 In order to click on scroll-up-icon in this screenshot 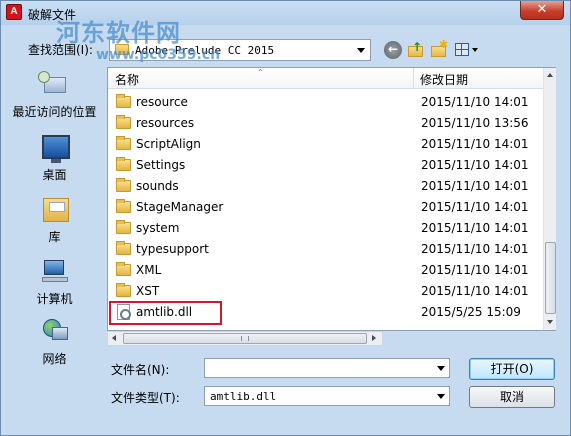, I will do `click(550, 75)`.